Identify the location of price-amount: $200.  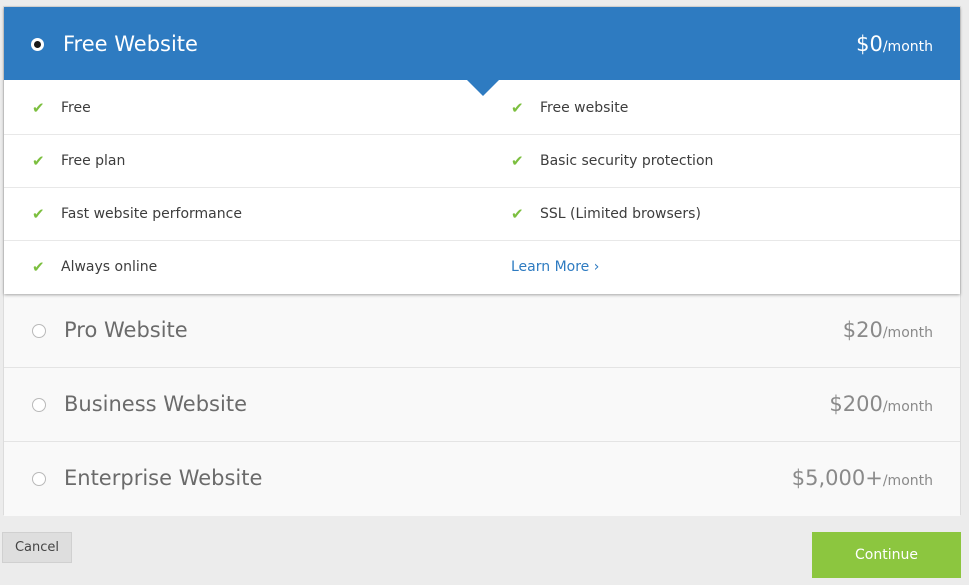
(856, 404).